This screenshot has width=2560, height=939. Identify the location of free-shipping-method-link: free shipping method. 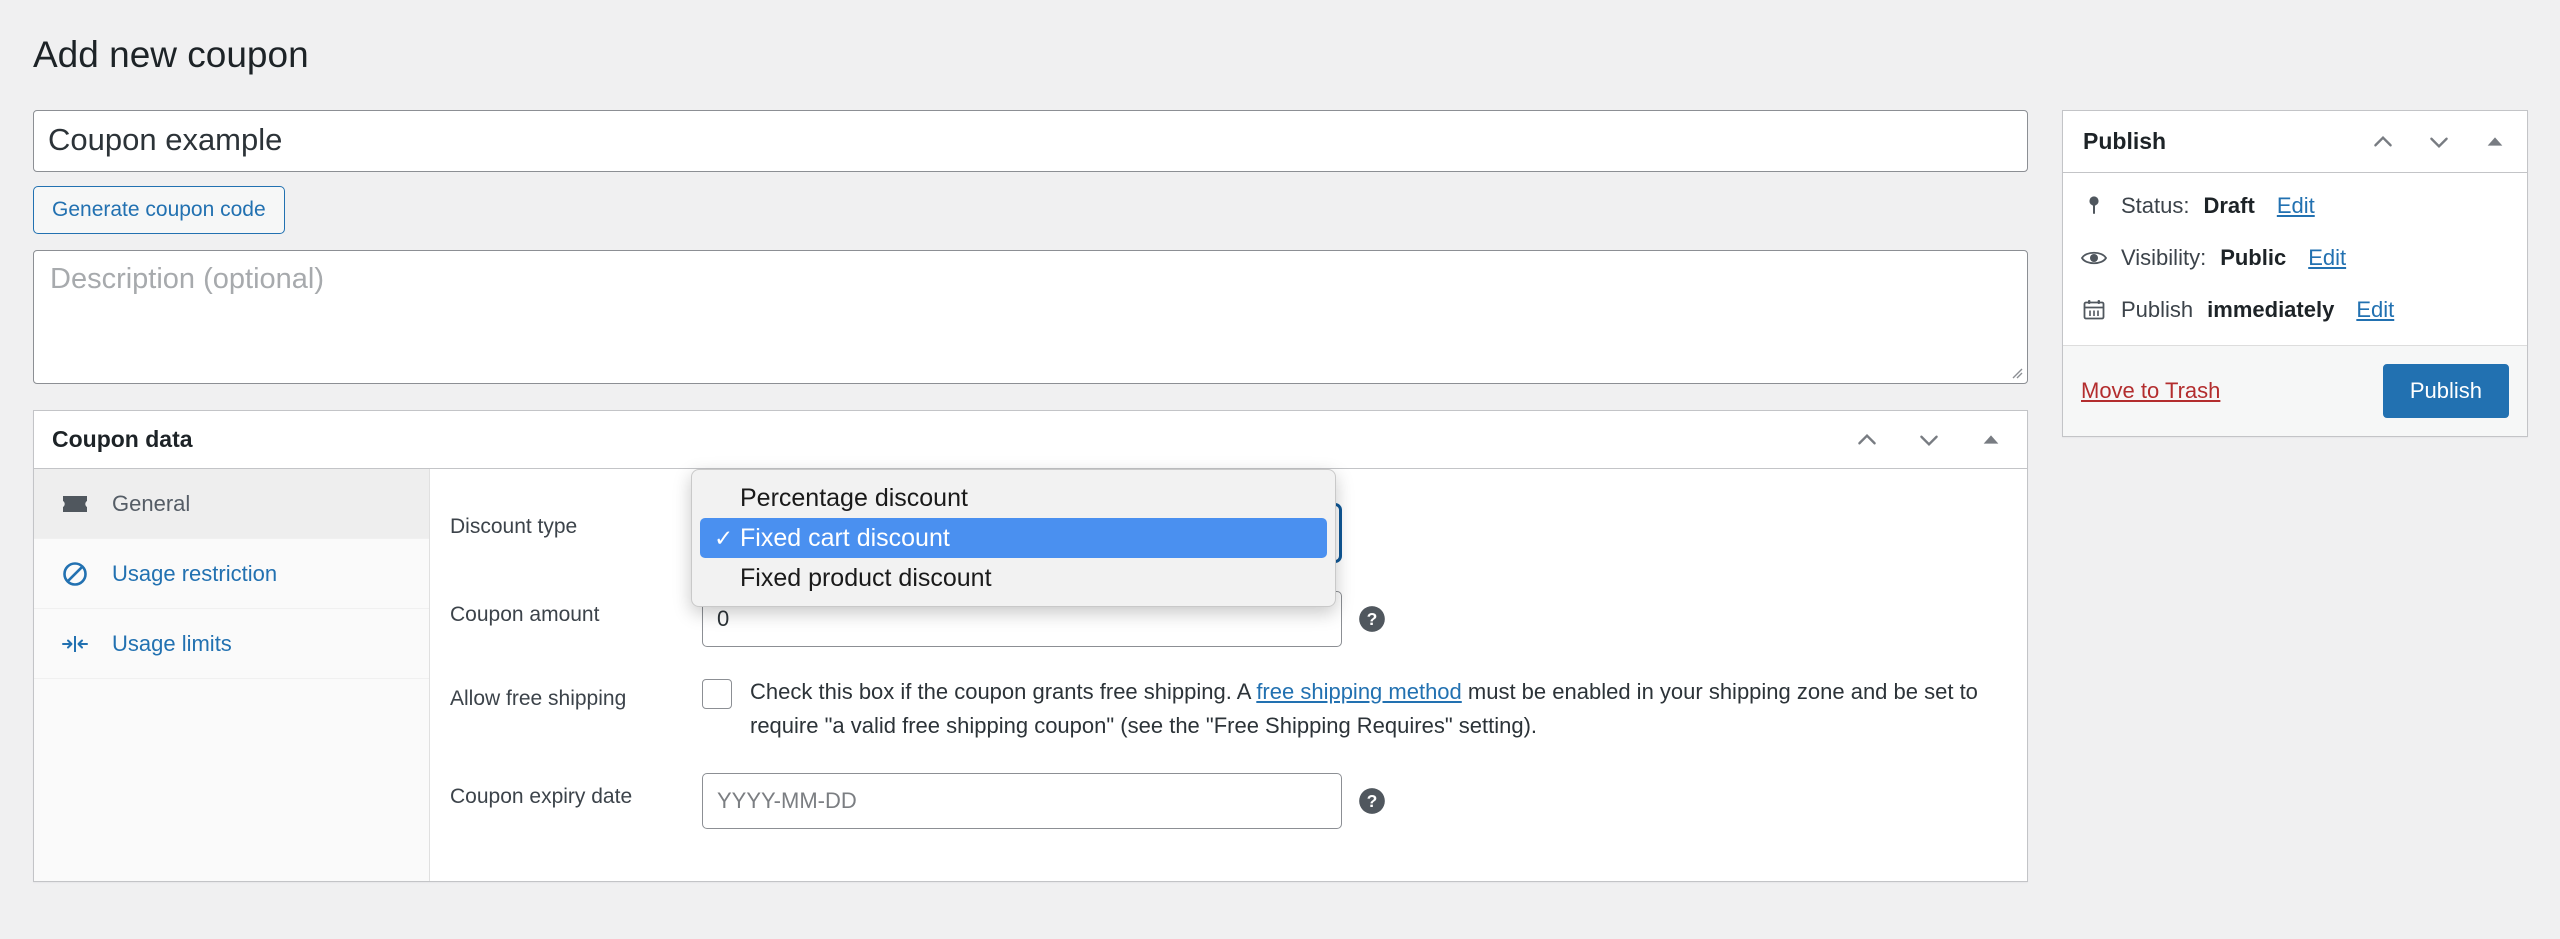
(1358, 691).